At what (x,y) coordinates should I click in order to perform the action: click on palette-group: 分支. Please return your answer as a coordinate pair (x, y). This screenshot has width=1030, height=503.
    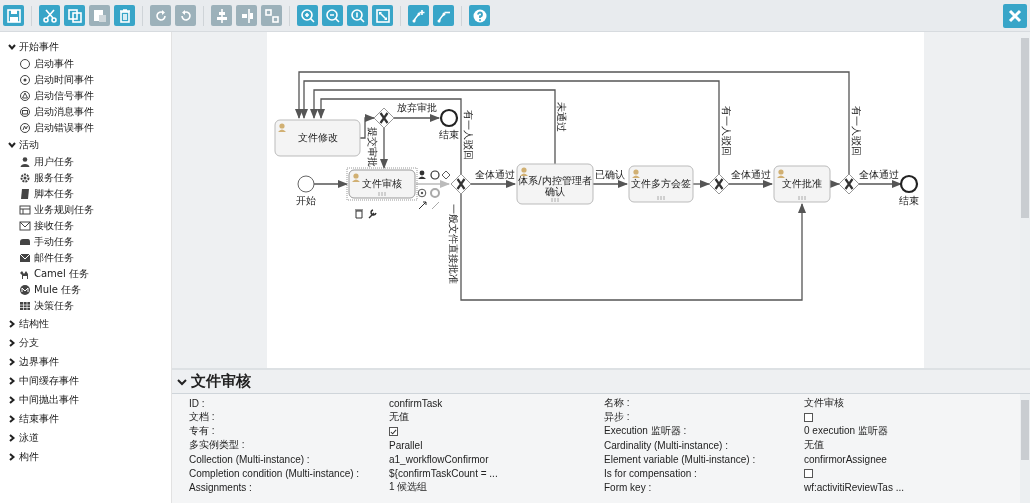
    Looking at the image, I should click on (89, 342).